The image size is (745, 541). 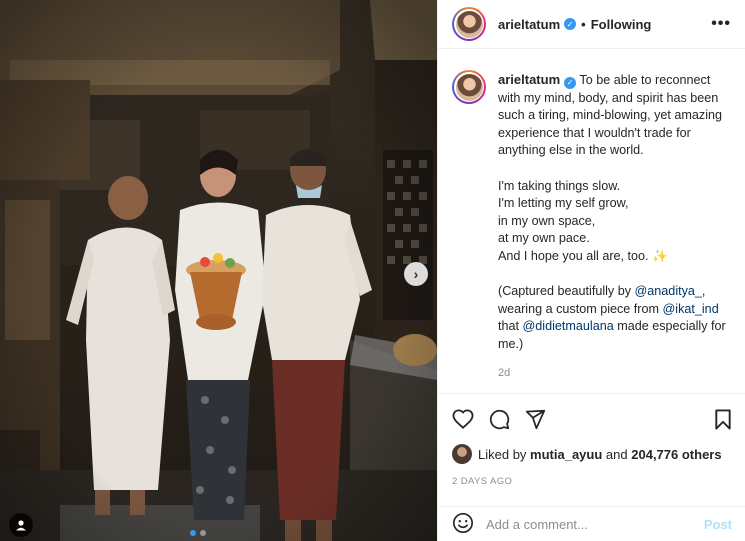 I want to click on credit-prefix: (Captured beautifully by, so click(x=566, y=291).